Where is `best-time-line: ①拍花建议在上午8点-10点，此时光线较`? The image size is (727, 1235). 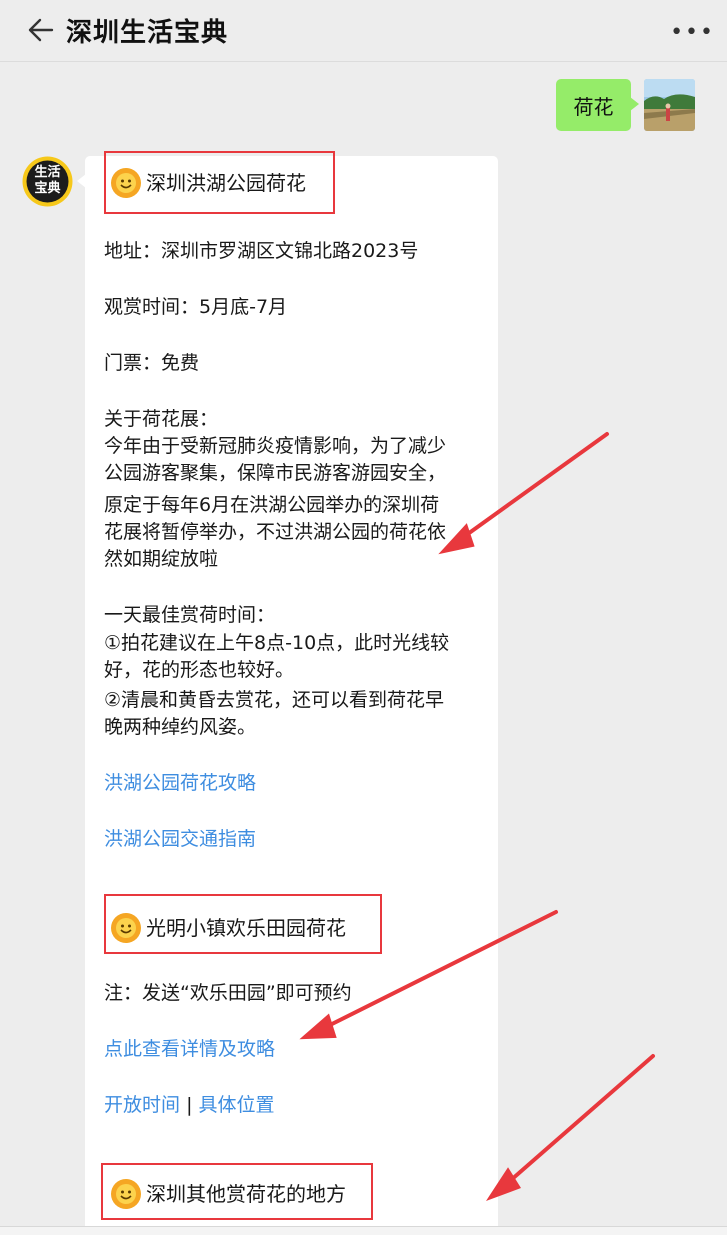 best-time-line: ①拍花建议在上午8点-10点，此时光线较 is located at coordinates (277, 643).